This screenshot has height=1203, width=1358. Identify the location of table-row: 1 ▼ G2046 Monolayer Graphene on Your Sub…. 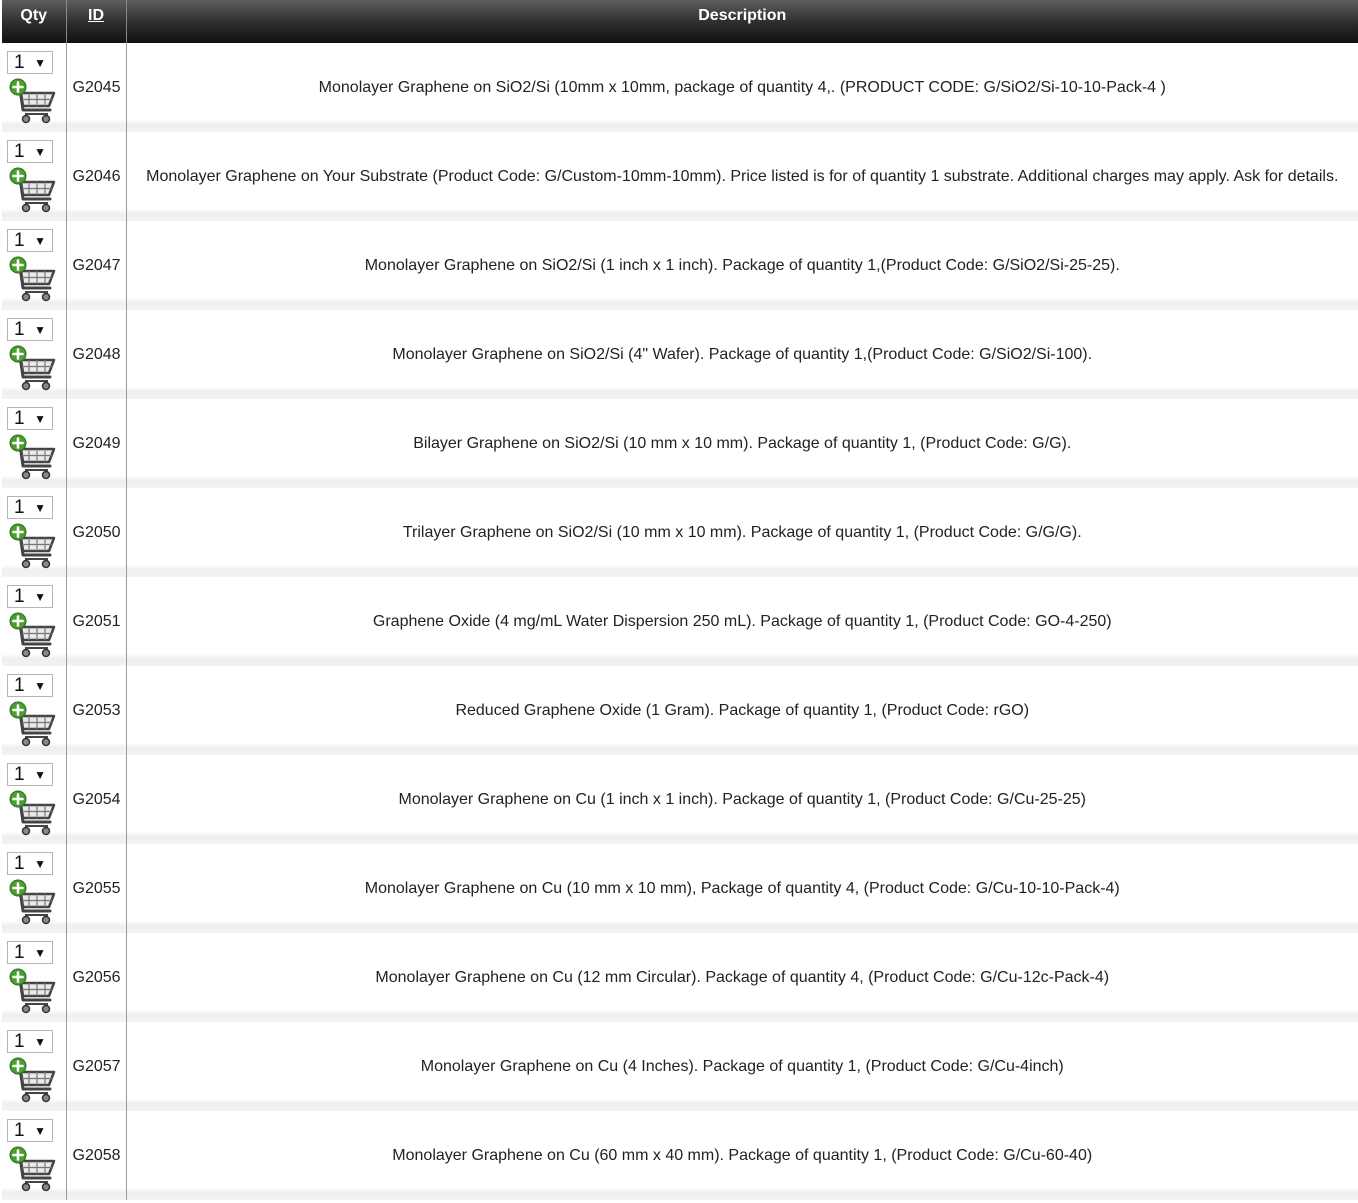
(680, 176).